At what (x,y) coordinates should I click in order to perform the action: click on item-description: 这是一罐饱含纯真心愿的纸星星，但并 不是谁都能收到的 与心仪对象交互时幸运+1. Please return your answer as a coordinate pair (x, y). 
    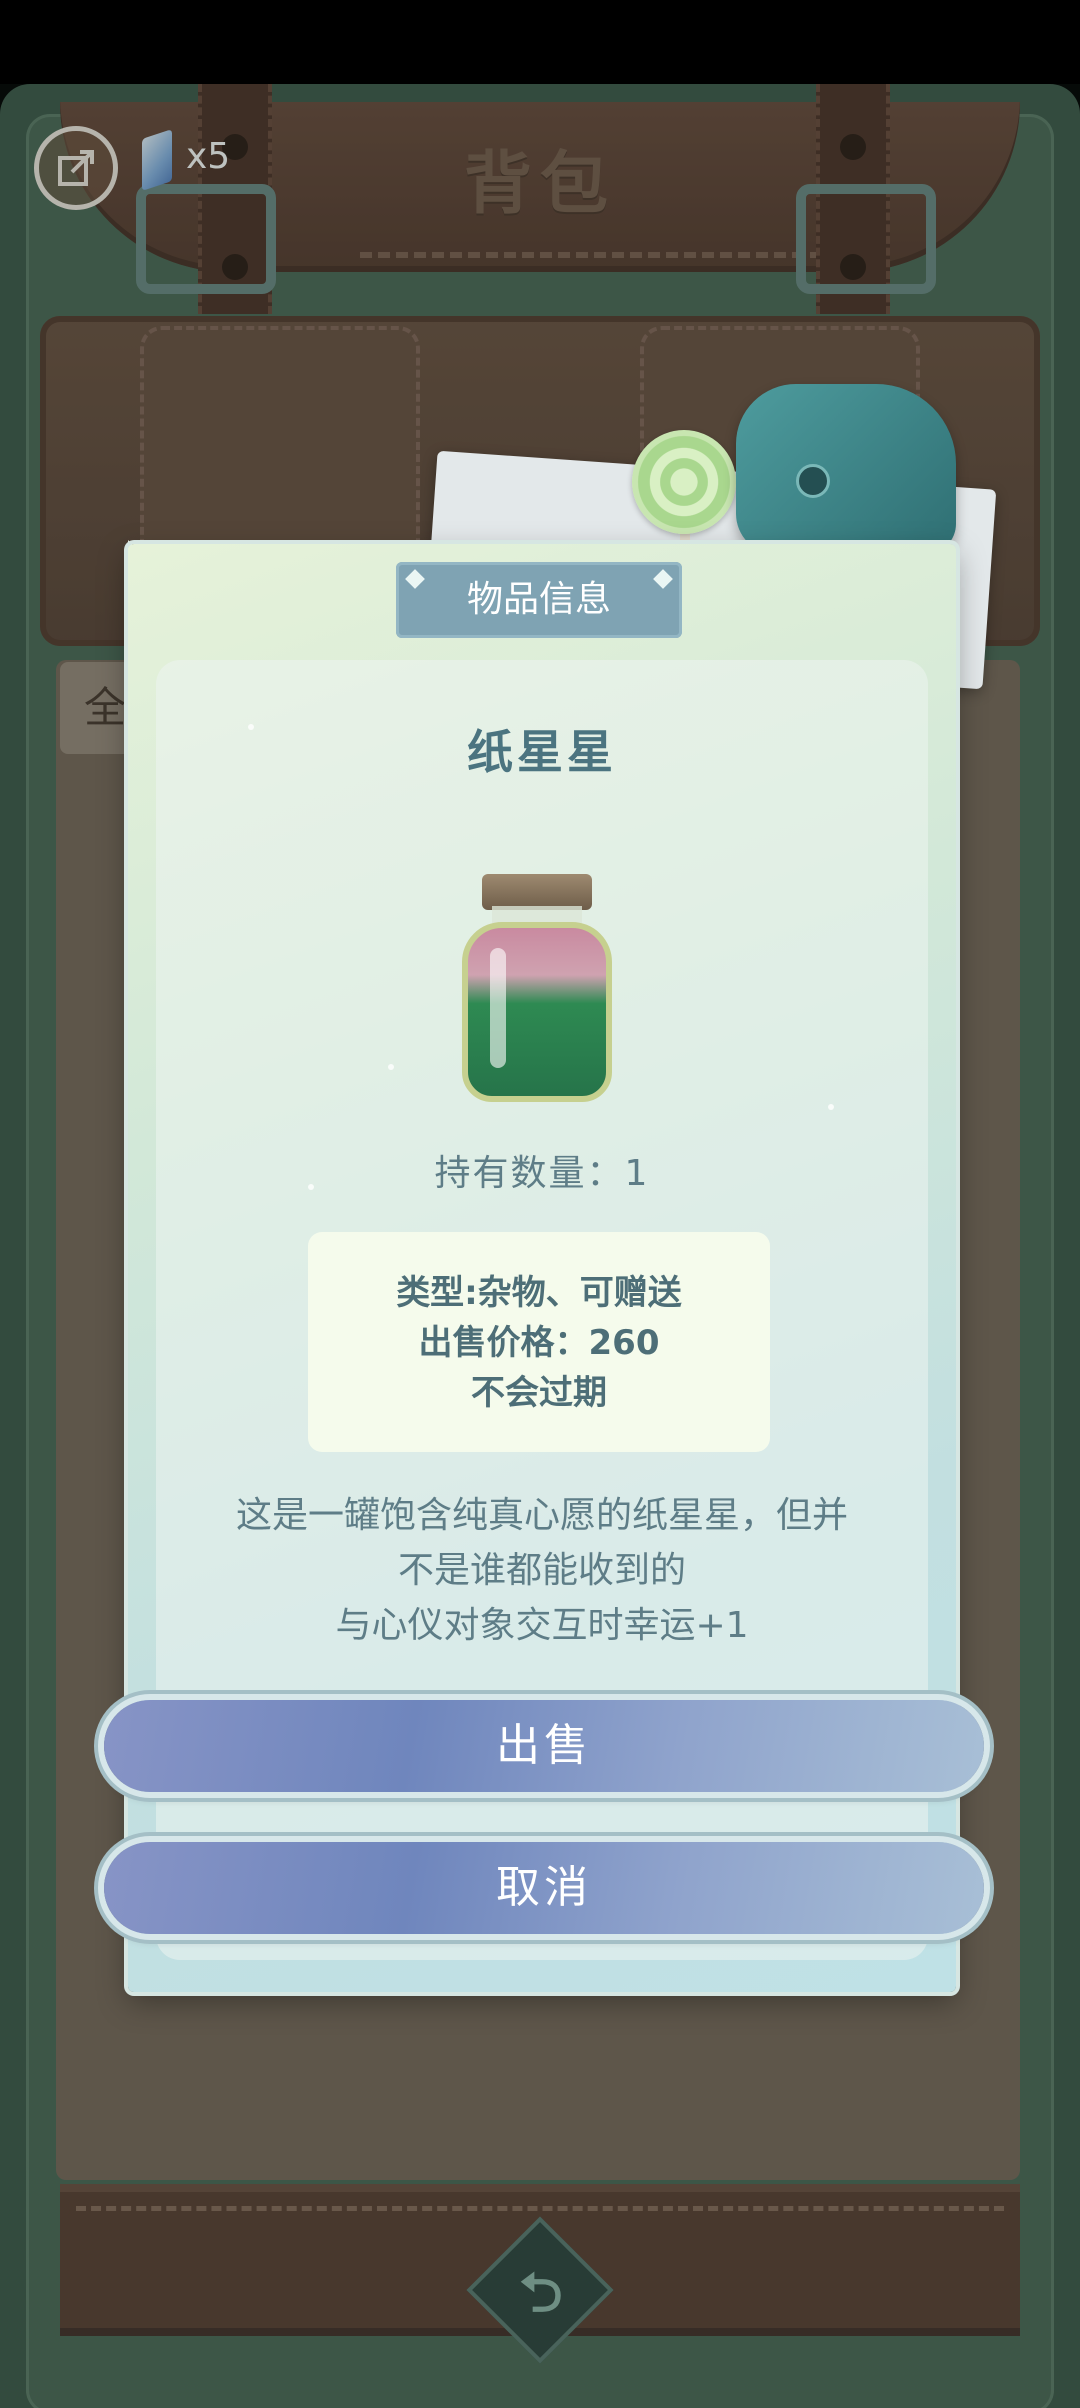
    Looking at the image, I should click on (542, 1570).